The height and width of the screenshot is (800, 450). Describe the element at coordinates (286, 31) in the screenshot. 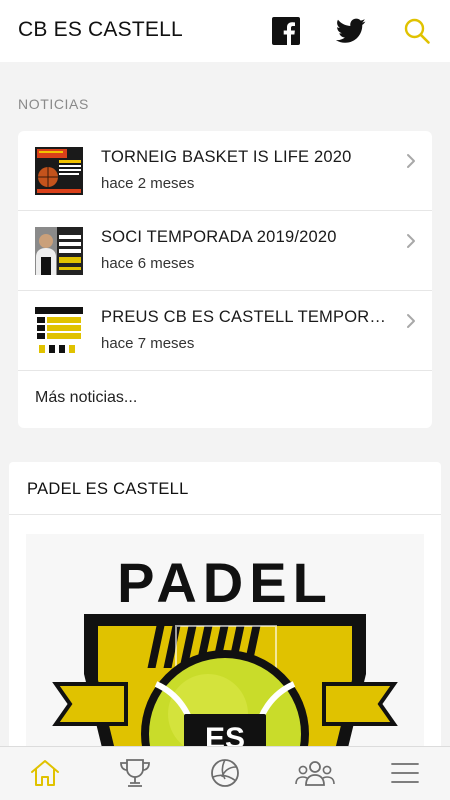

I see `facebook-icon` at that location.